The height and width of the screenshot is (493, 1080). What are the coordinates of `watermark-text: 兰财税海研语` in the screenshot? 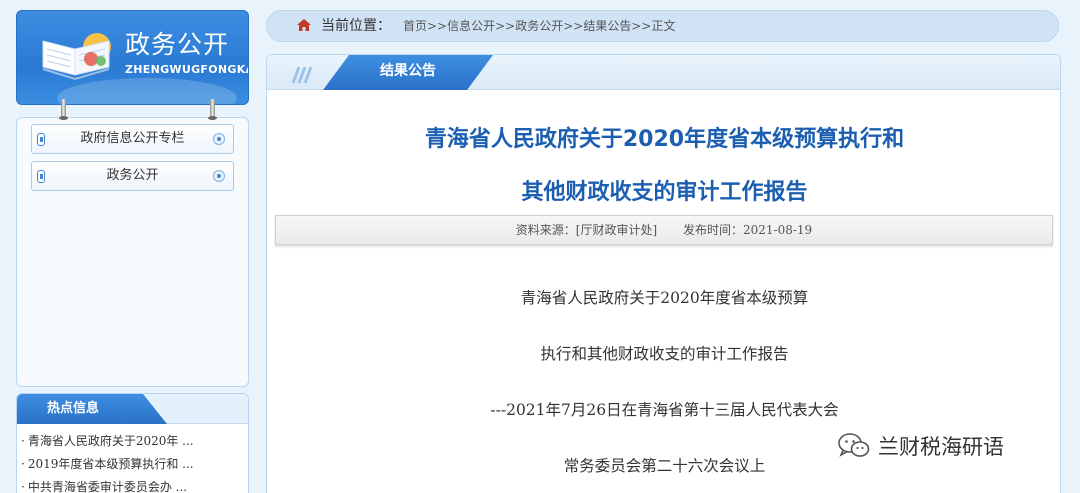 It's located at (941, 447).